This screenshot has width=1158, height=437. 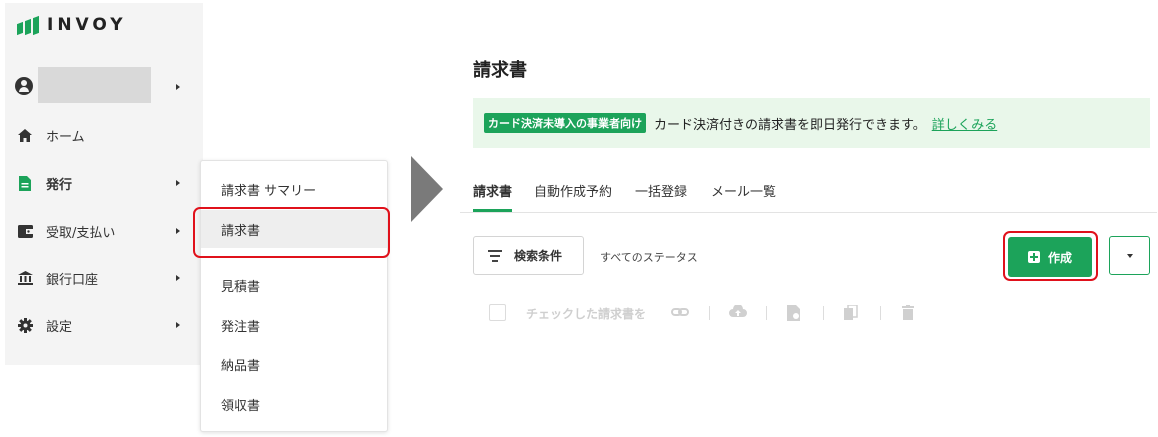 What do you see at coordinates (851, 314) in the screenshot?
I see `copy-icon` at bounding box center [851, 314].